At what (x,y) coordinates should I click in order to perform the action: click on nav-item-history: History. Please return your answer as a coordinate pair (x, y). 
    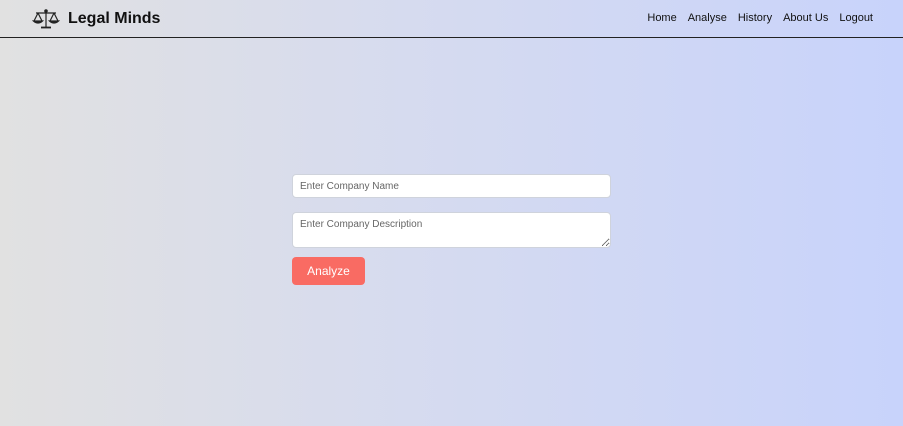
    Looking at the image, I should click on (755, 18).